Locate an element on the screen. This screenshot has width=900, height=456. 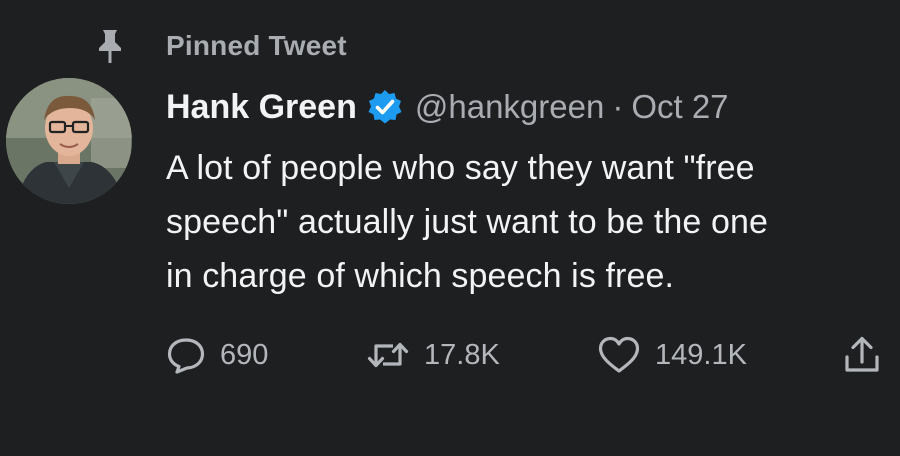
tweet-header: Hank Green @hankgreen · Oct 27 is located at coordinates (447, 107).